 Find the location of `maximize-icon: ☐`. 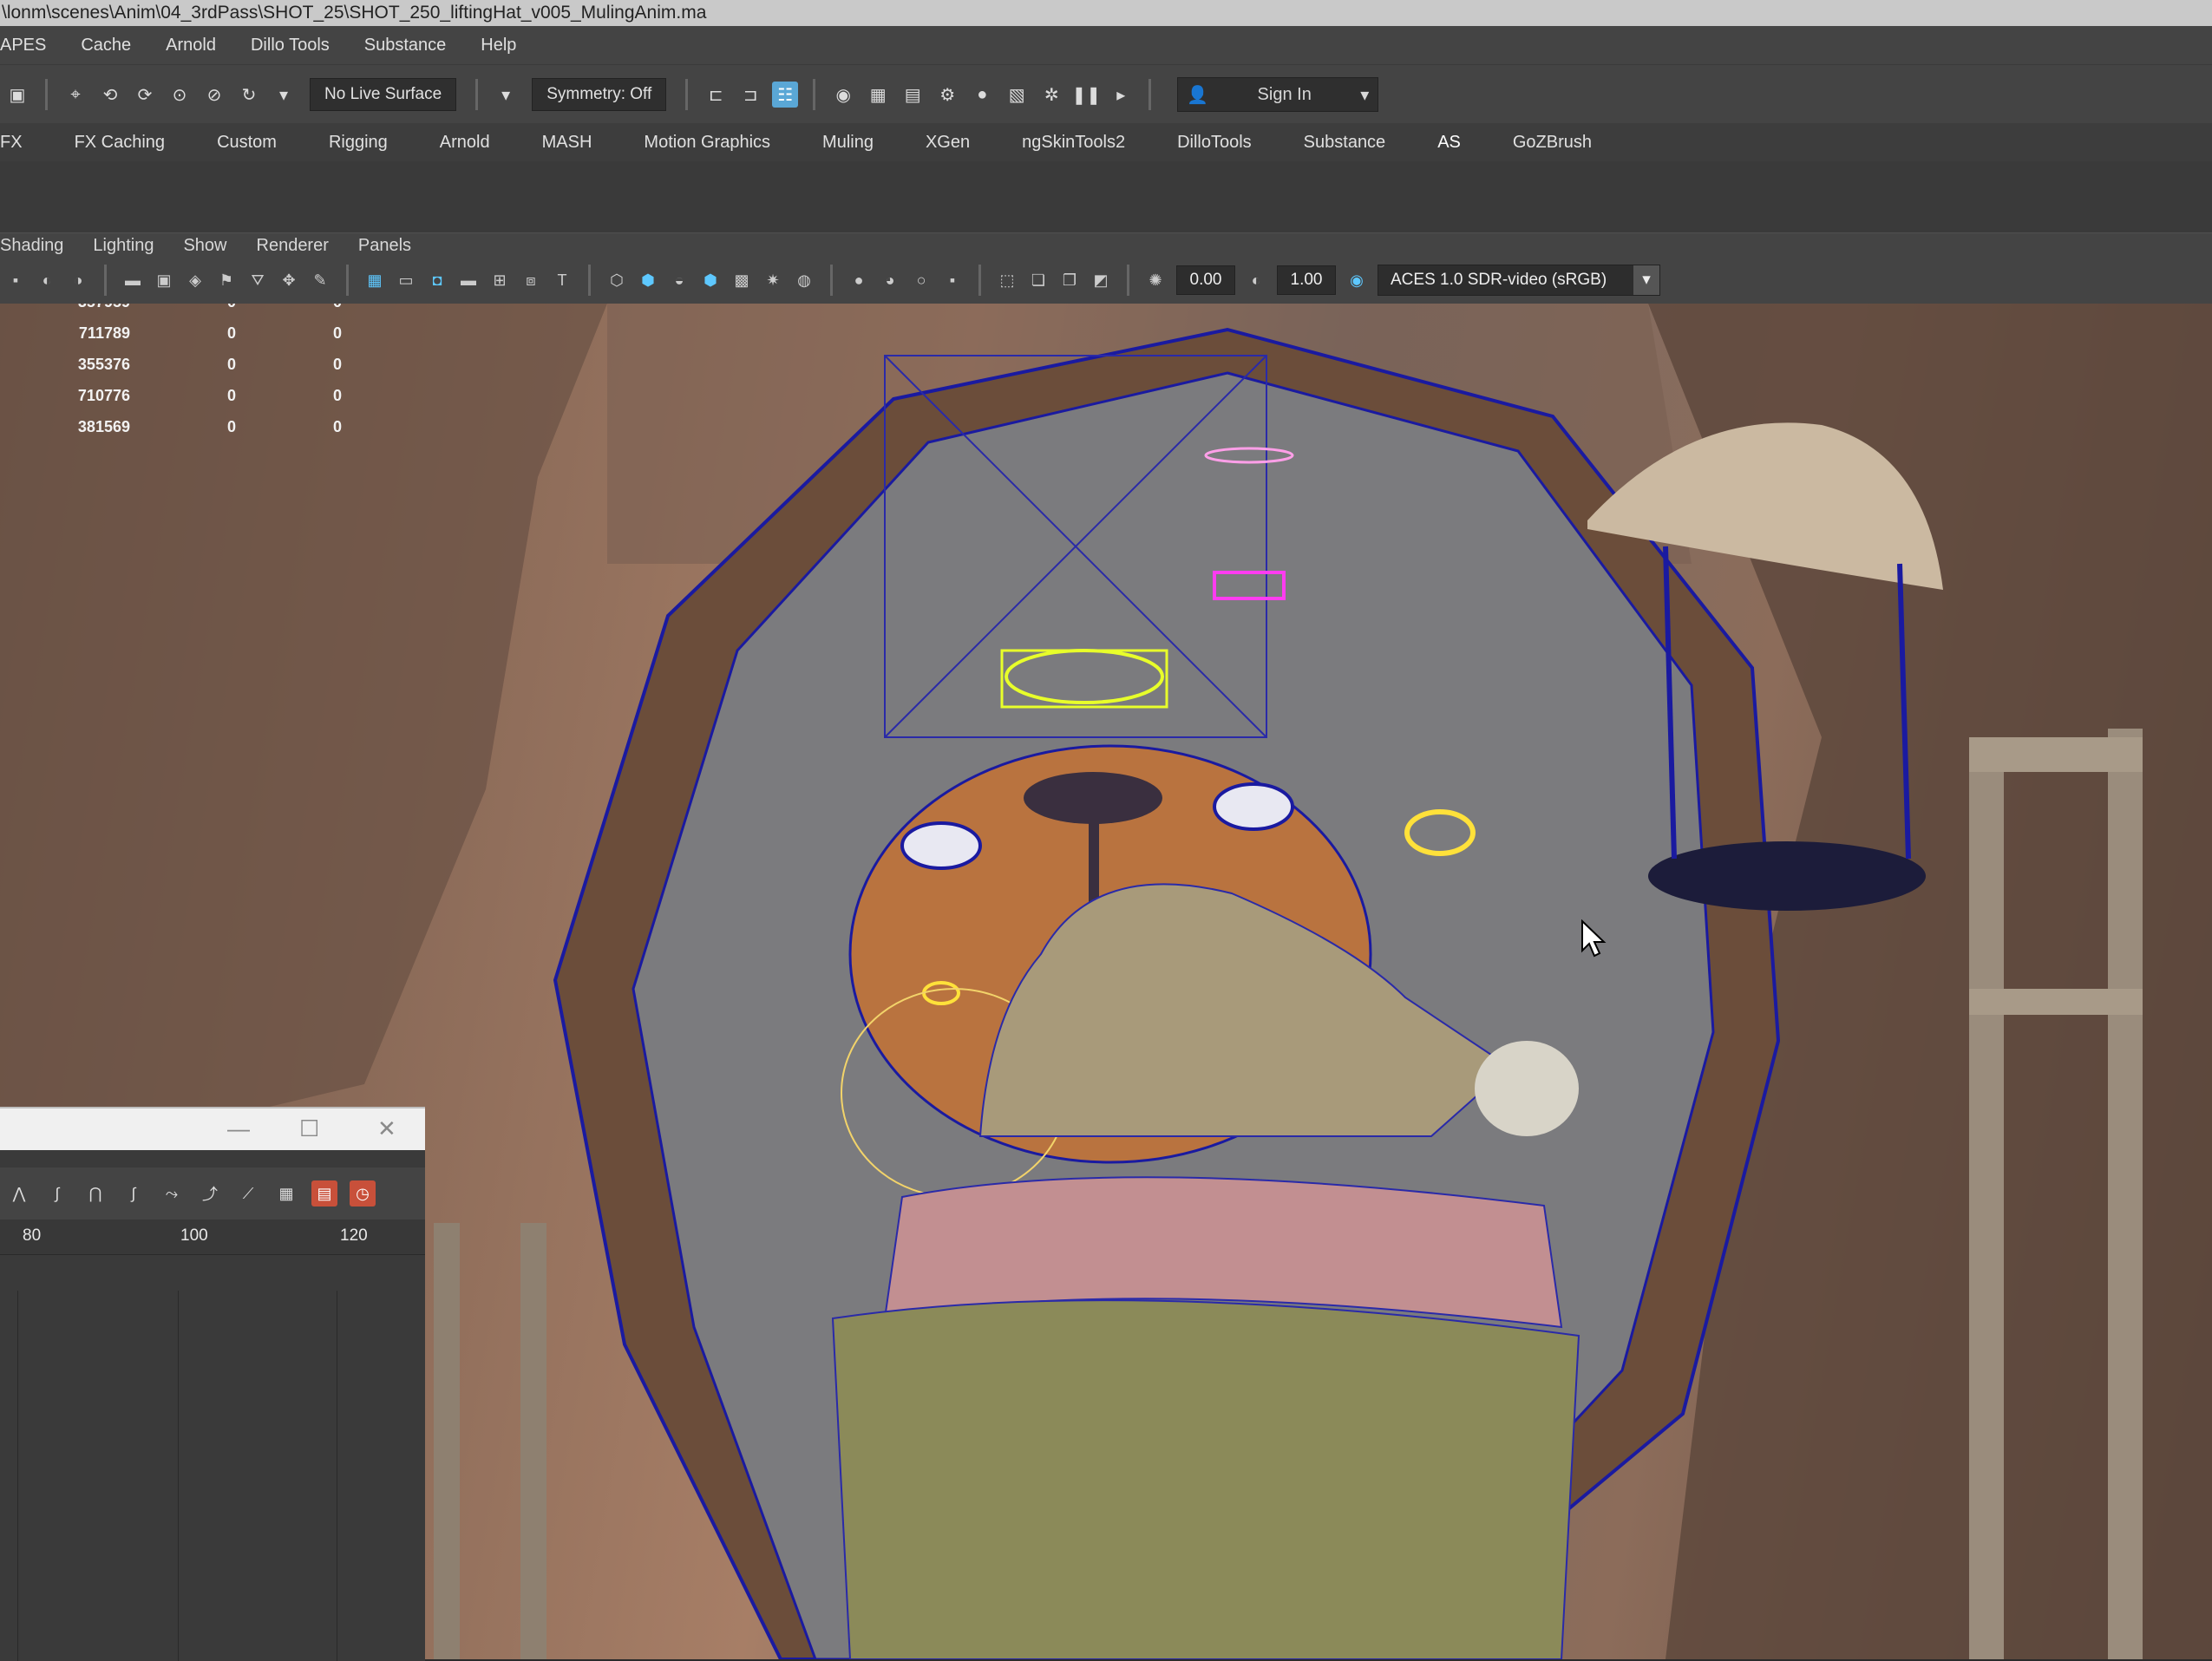

maximize-icon: ☐ is located at coordinates (309, 1129).